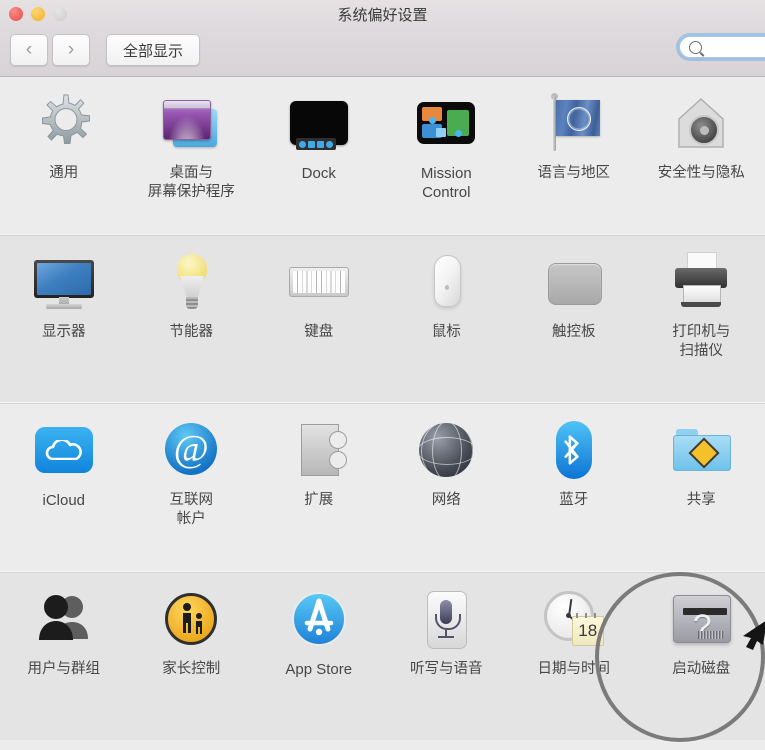  Describe the element at coordinates (447, 656) in the screenshot. I see `pref-item-dictation-speech: 听写与语音` at that location.